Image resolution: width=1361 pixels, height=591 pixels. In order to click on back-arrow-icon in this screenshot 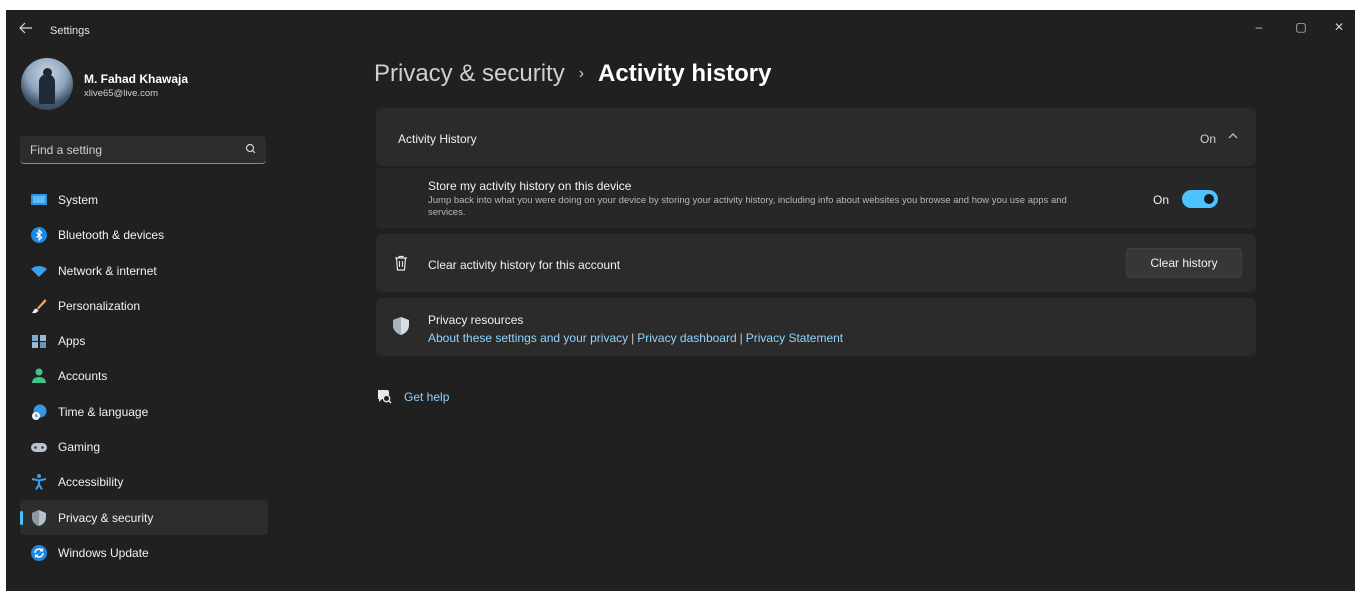, I will do `click(25, 28)`.